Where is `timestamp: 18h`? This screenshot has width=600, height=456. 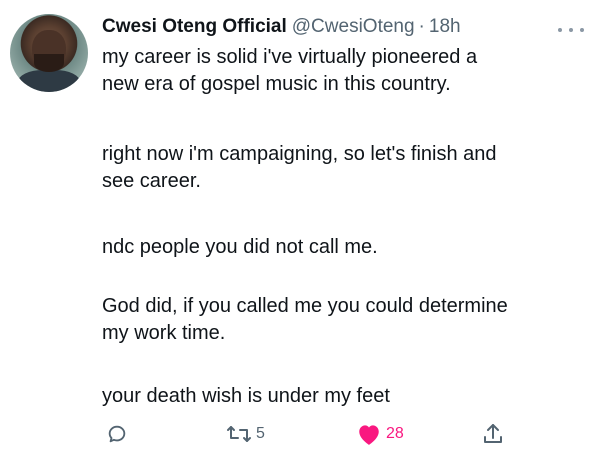 timestamp: 18h is located at coordinates (445, 27).